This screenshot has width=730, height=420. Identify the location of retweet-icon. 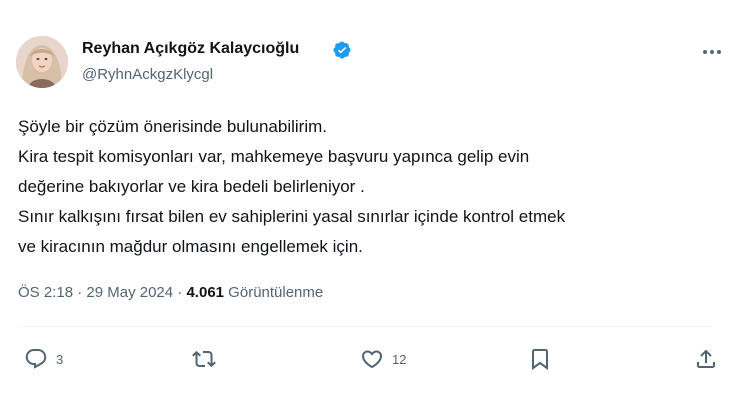
(204, 359).